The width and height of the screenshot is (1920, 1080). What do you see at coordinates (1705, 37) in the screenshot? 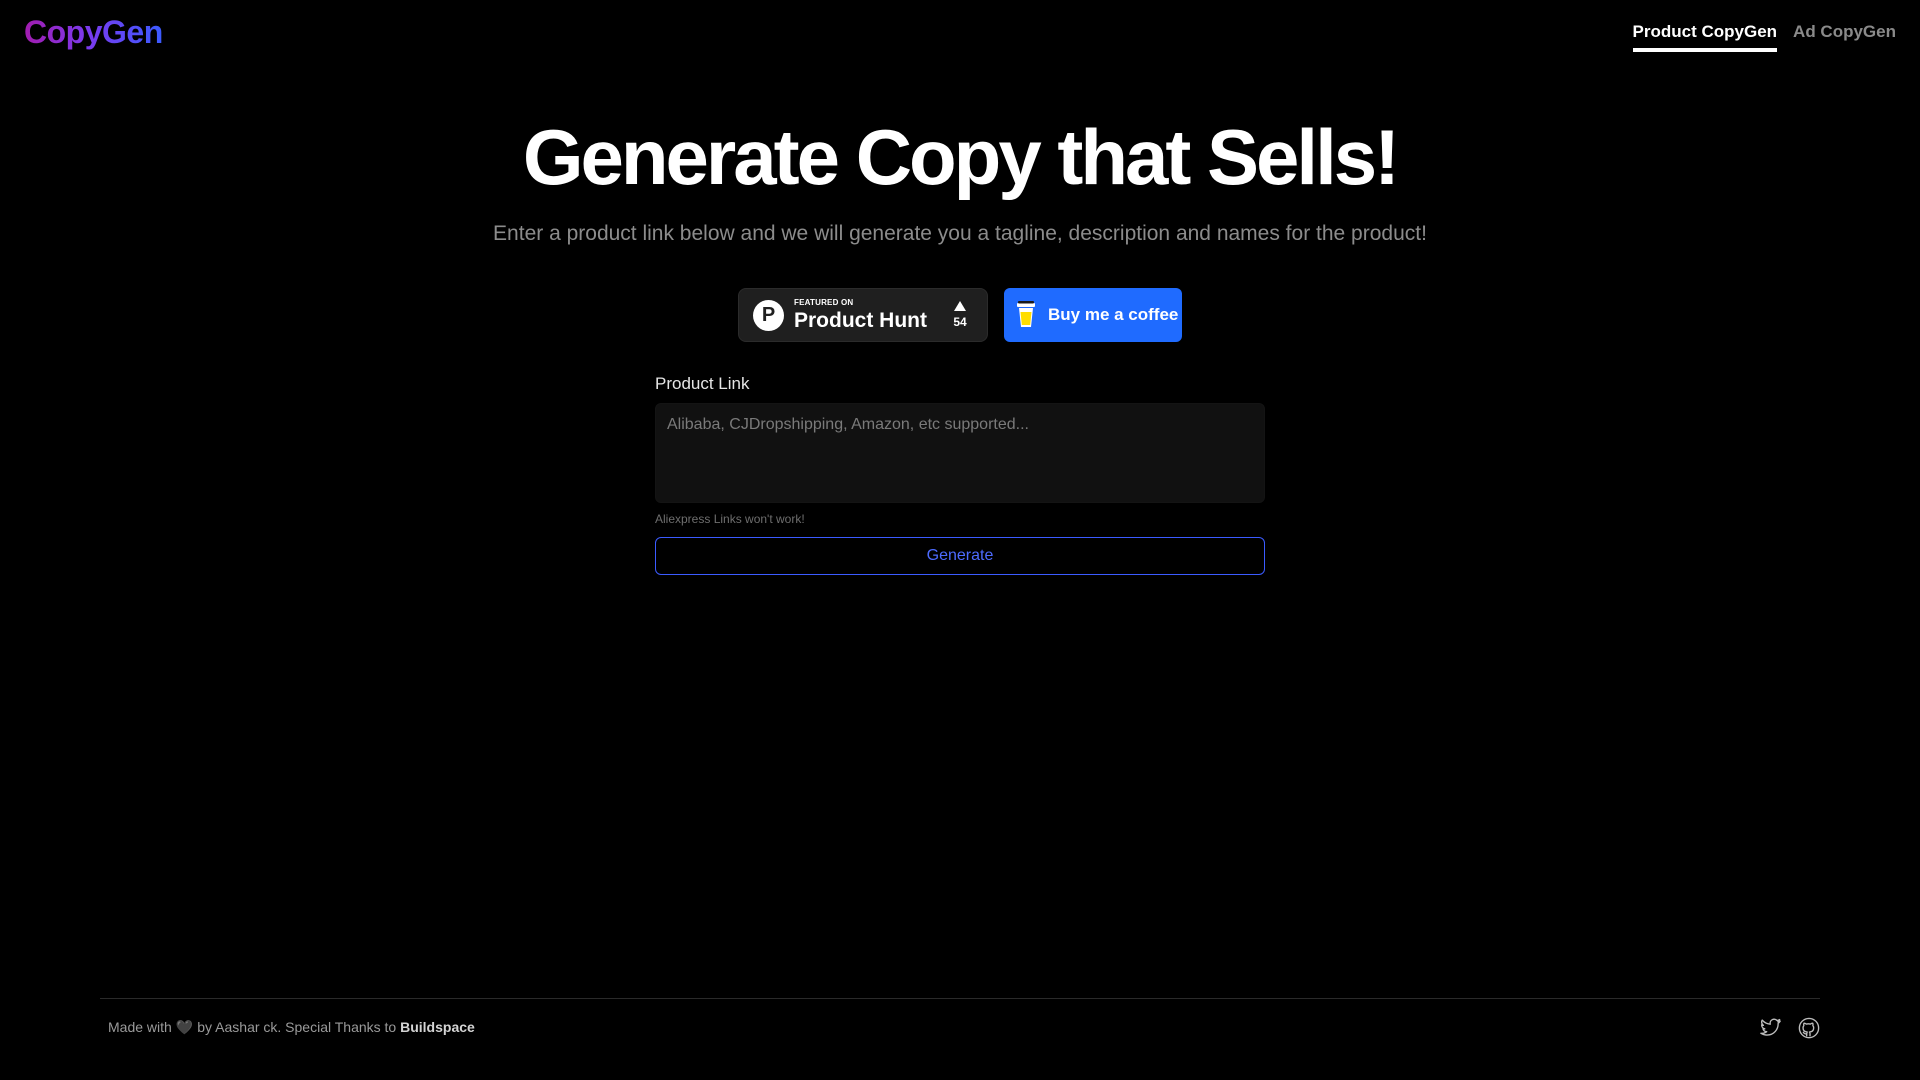
I see `tab-product-copygen: Product CopyGen` at bounding box center [1705, 37].